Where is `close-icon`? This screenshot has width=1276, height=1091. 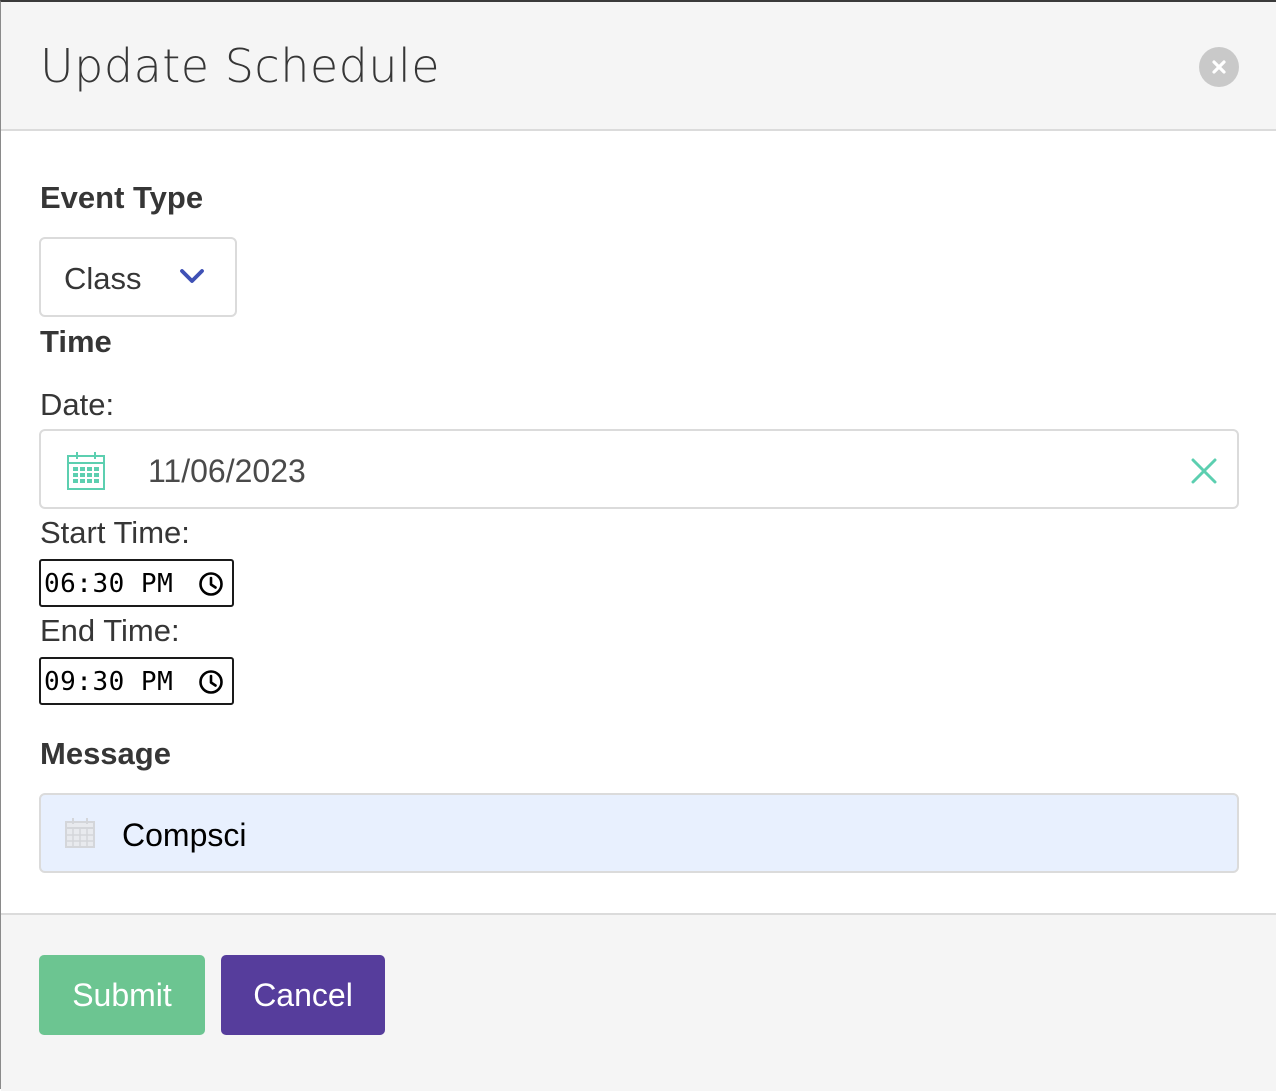
close-icon is located at coordinates (1219, 67).